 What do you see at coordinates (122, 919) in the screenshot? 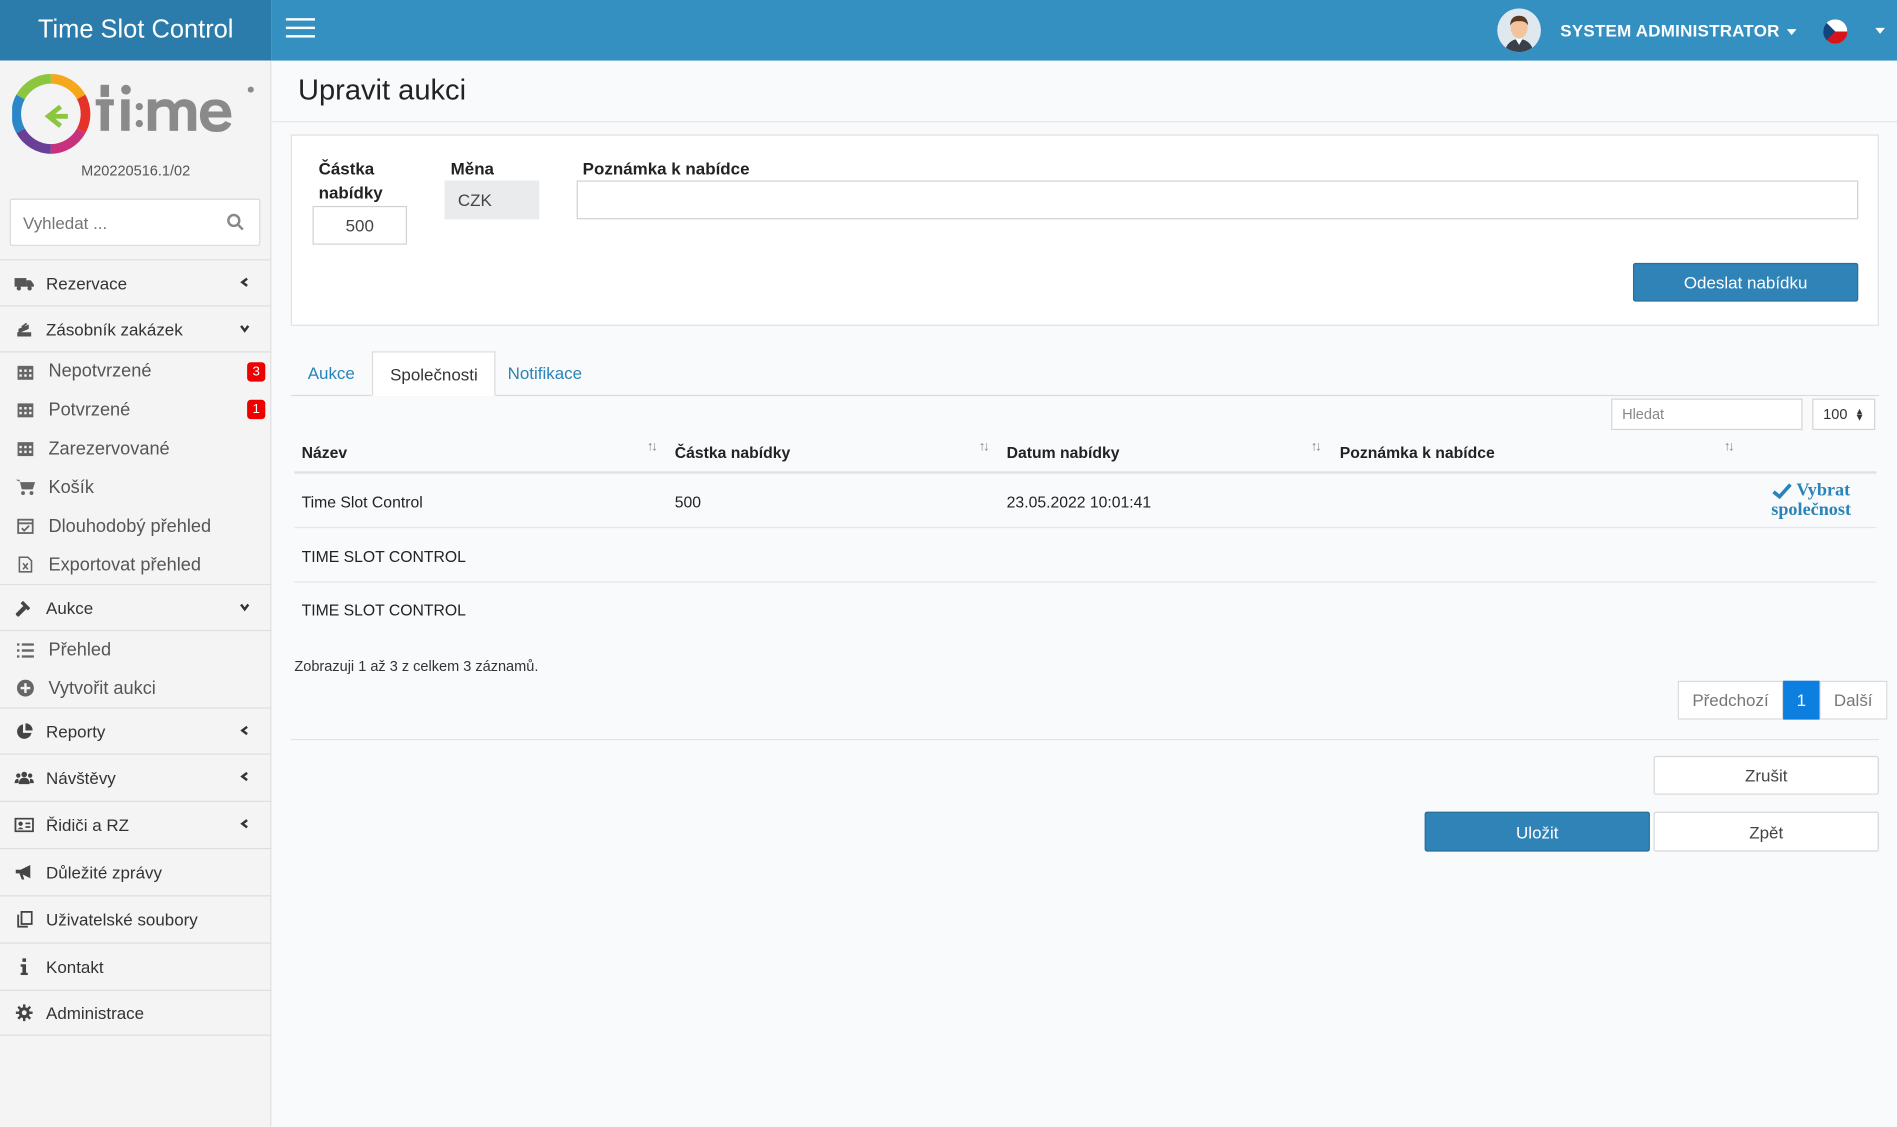
I see `sidebar-item-label: Uživatelské soubory` at bounding box center [122, 919].